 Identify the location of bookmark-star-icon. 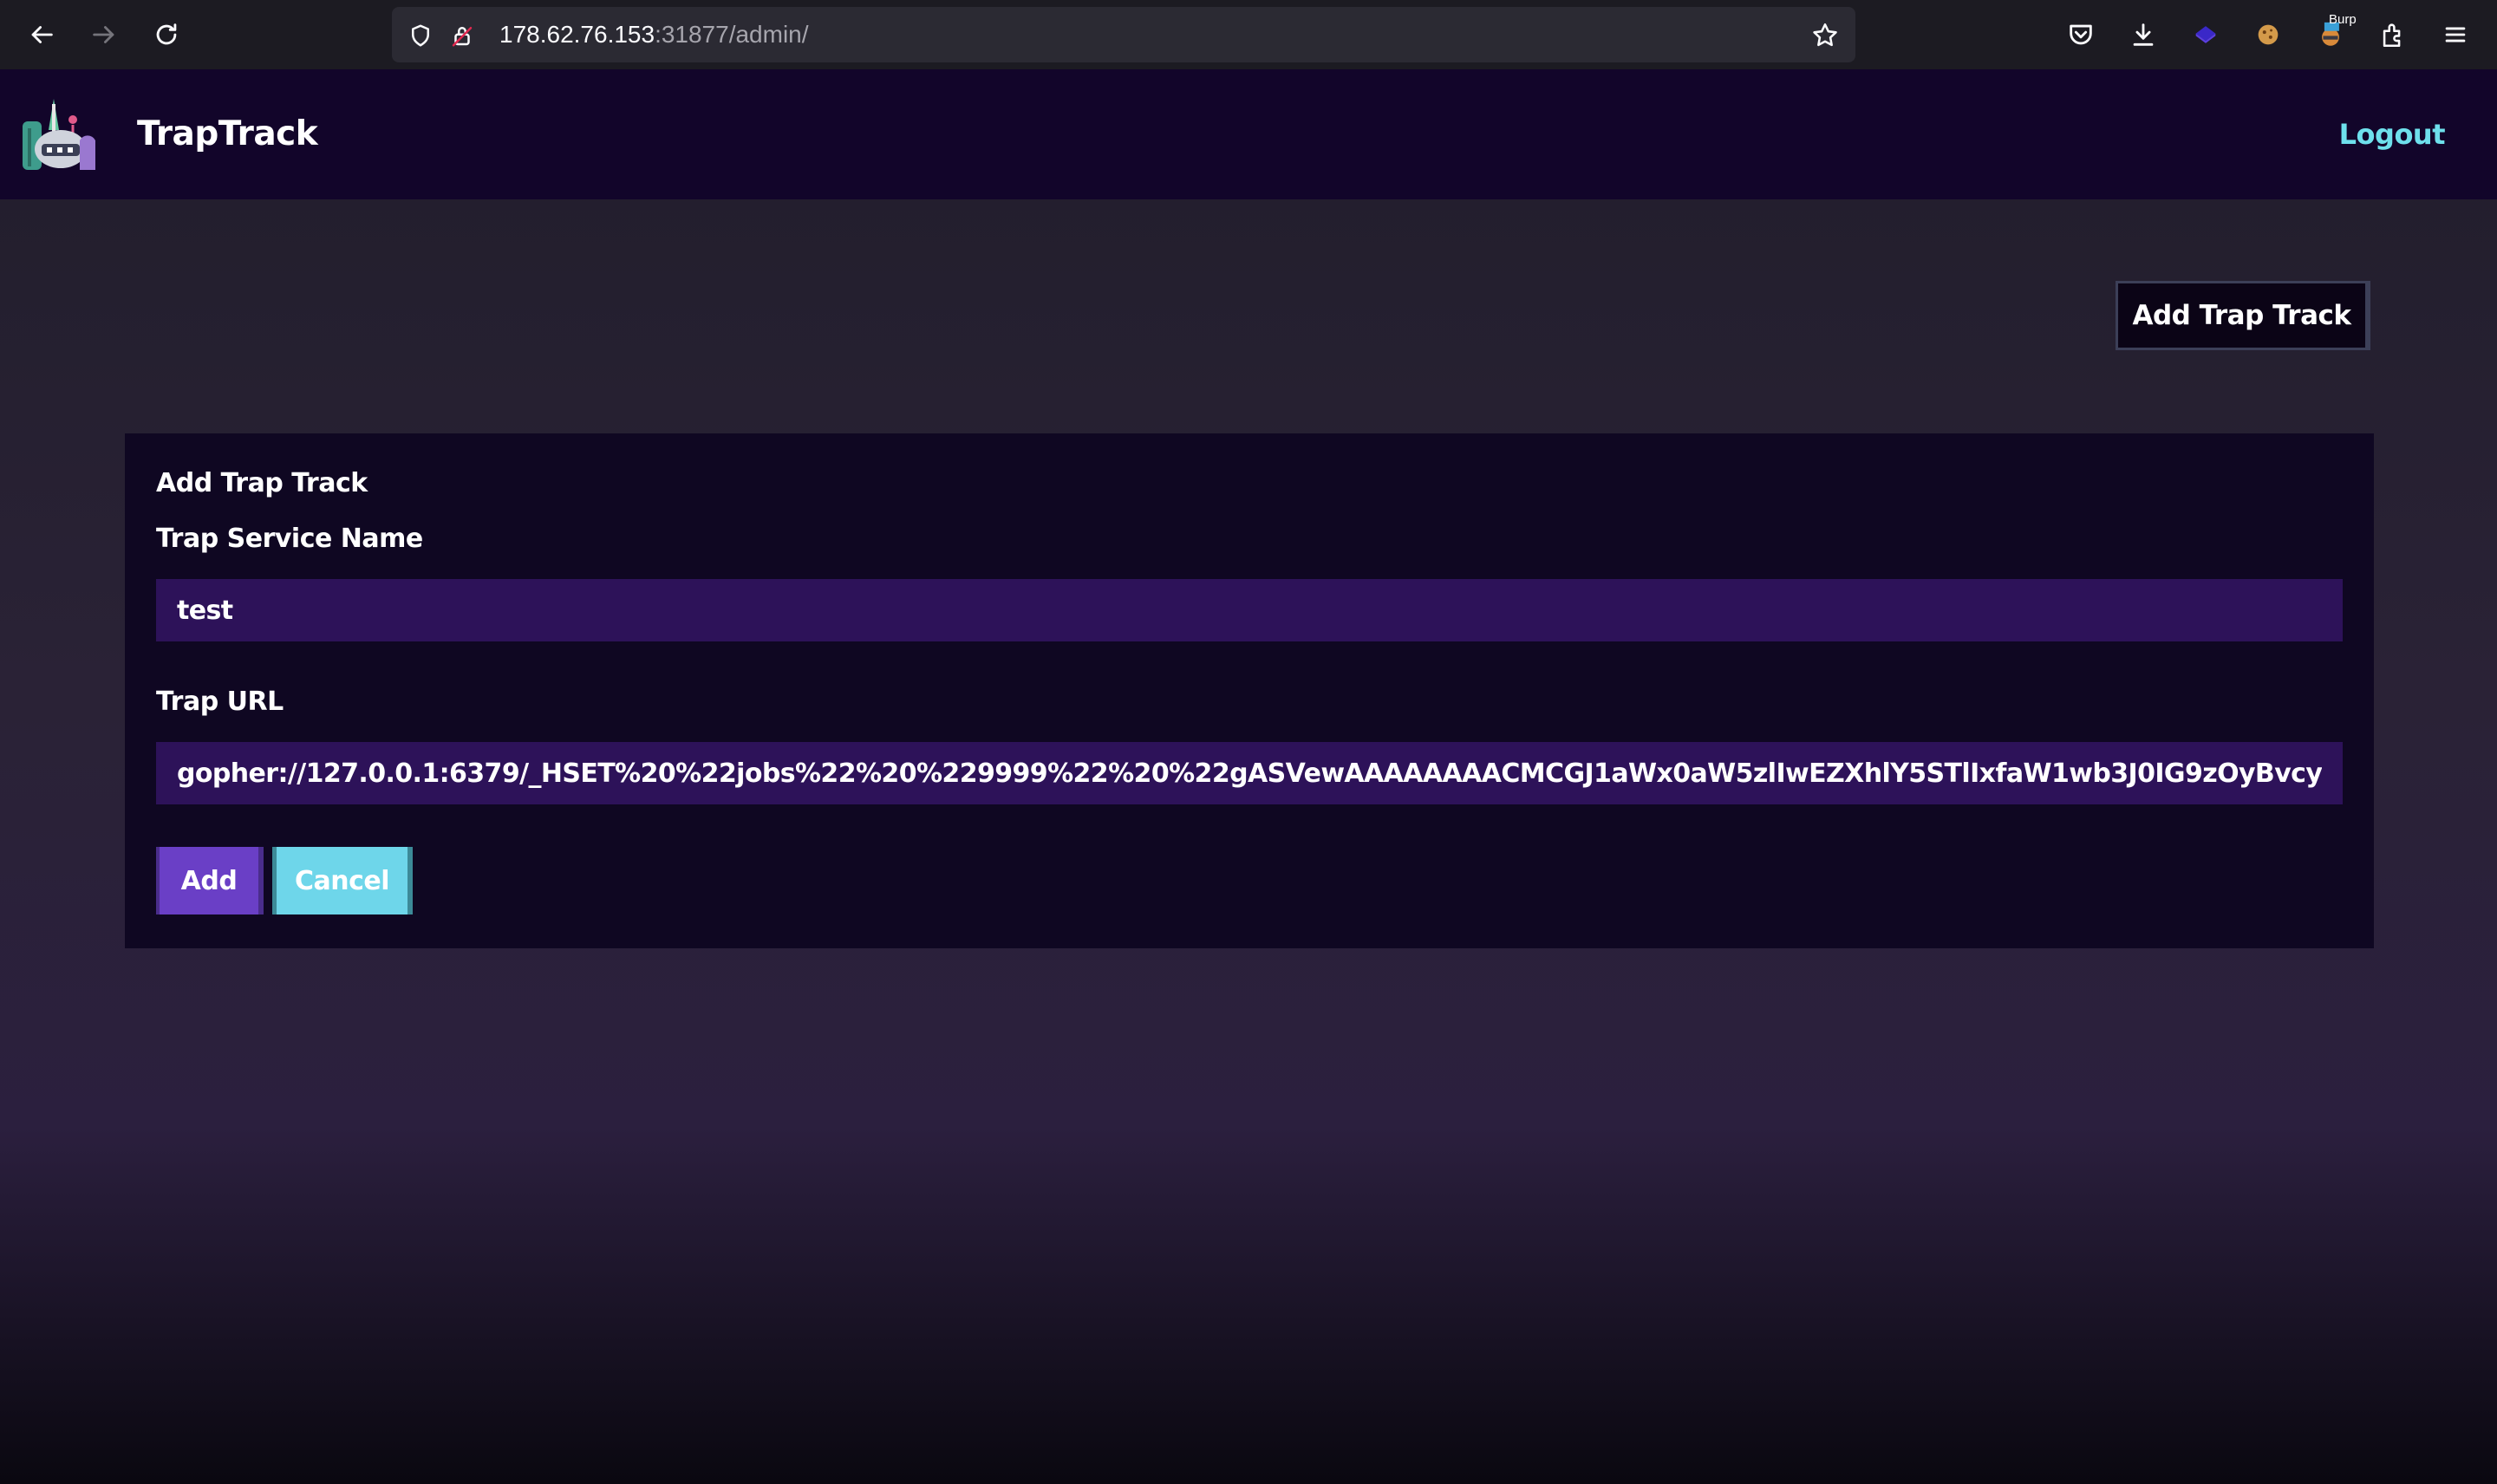
(1825, 35).